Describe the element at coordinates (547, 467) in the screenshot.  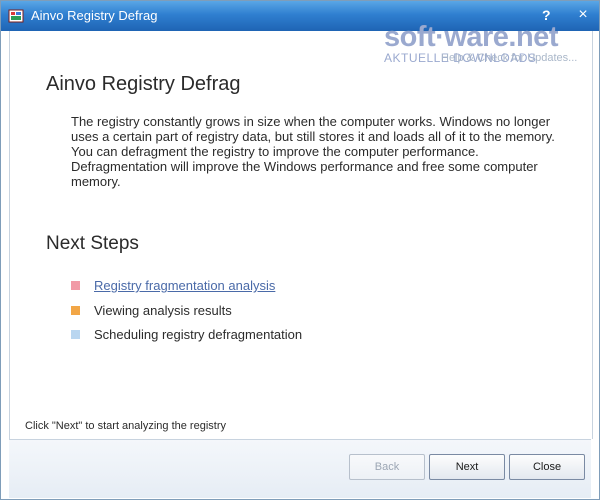
I see `close-button: Close` at that location.